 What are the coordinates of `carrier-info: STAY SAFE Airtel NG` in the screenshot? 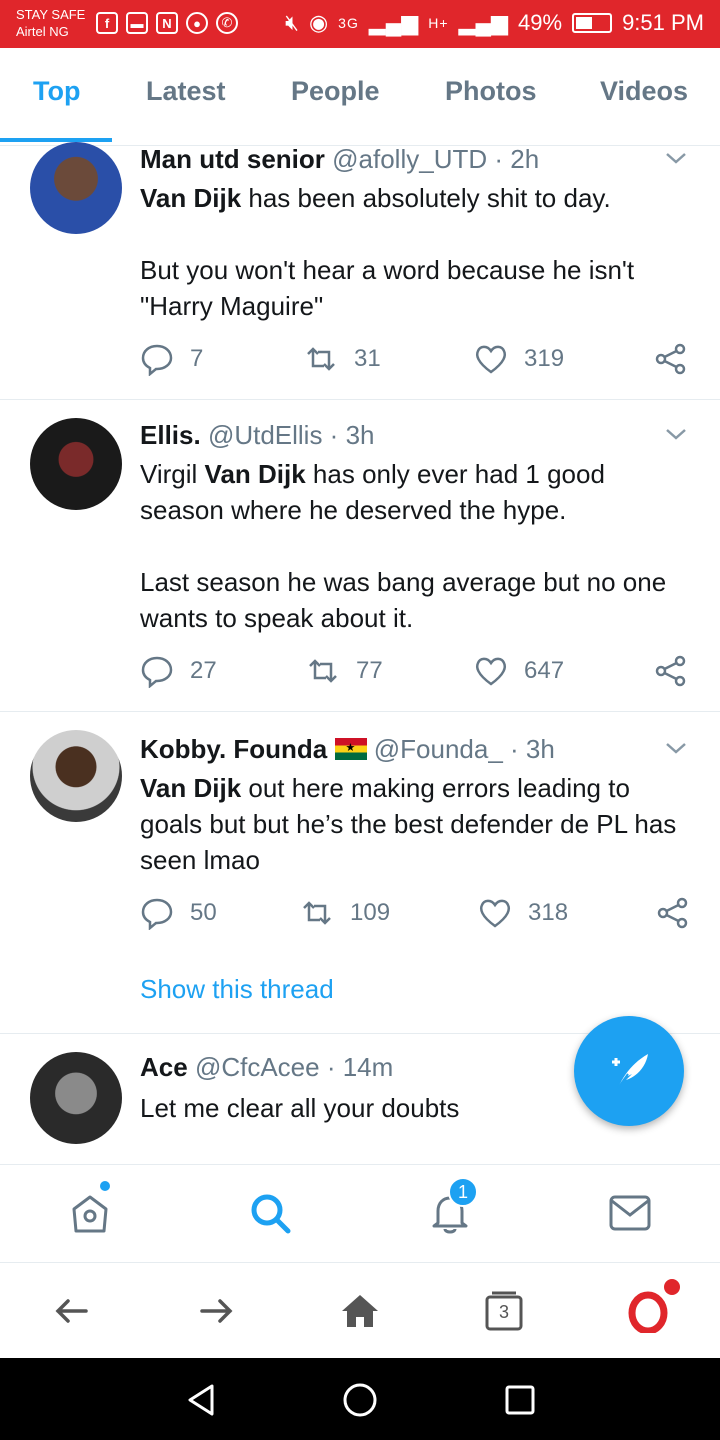 It's located at (50, 23).